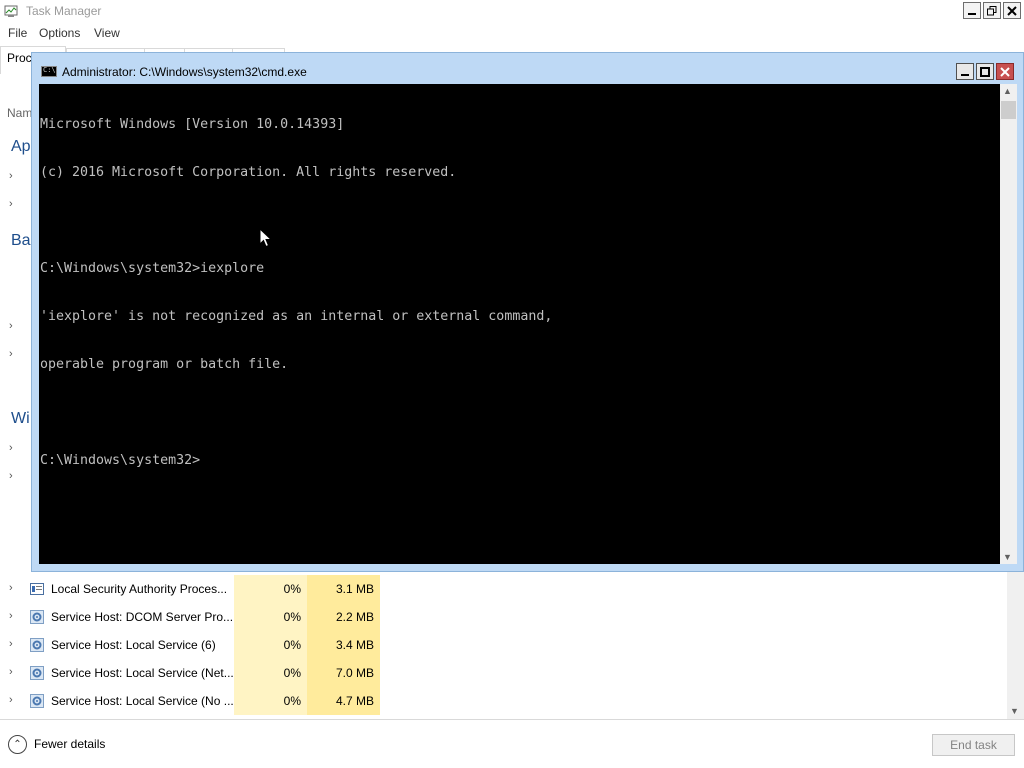  Describe the element at coordinates (965, 71) in the screenshot. I see `cmd-minimize-button` at that location.